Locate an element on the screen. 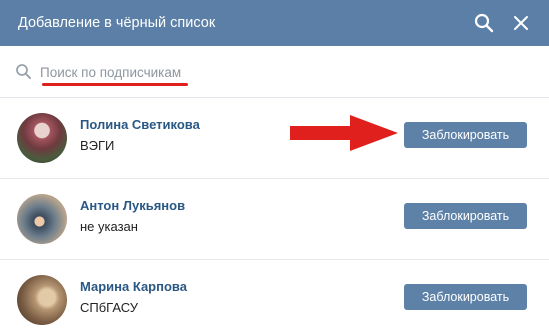  user-name-link: Полина Светикова is located at coordinates (140, 124).